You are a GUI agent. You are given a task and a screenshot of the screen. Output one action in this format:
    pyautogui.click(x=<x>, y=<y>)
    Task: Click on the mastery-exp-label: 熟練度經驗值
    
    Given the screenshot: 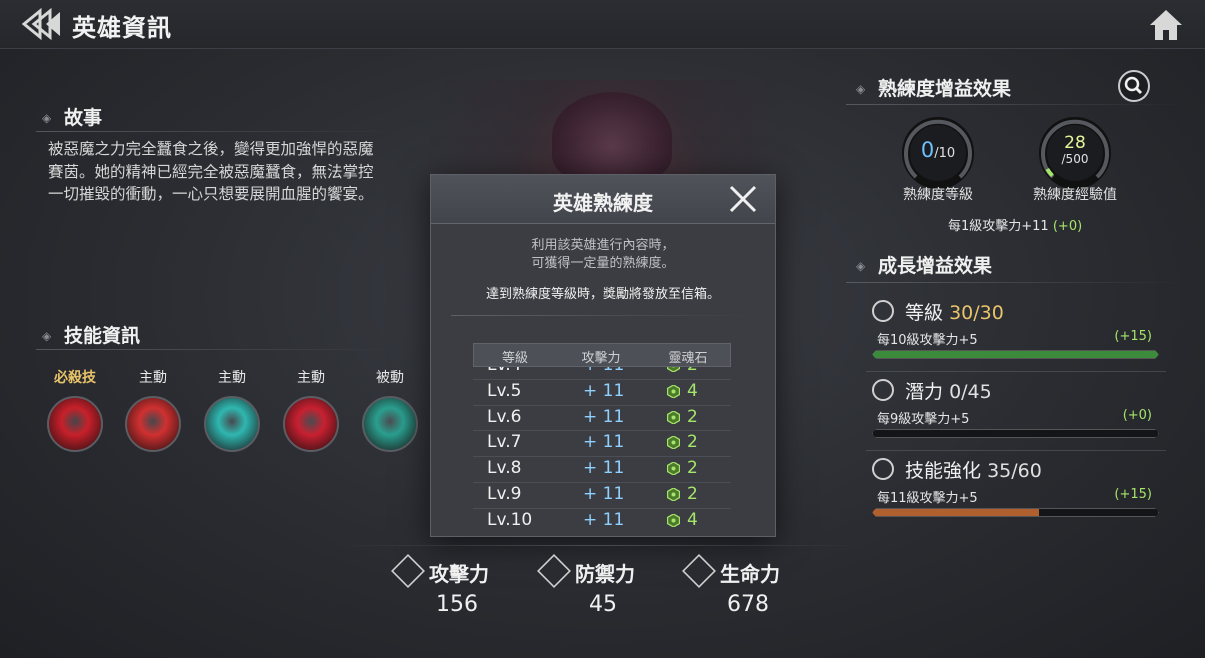 What is the action you would take?
    pyautogui.click(x=1075, y=195)
    